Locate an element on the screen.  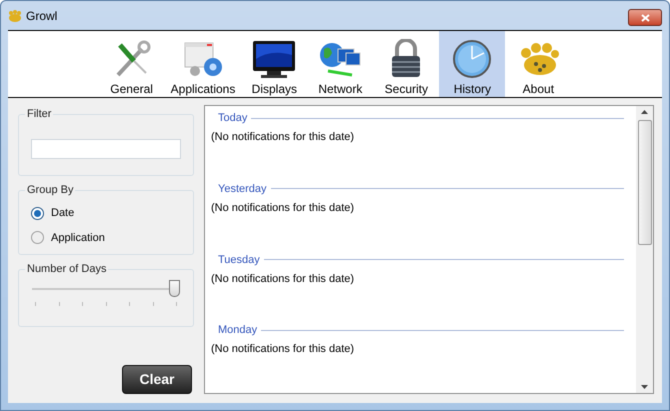
scroll-up-icon is located at coordinates (644, 112).